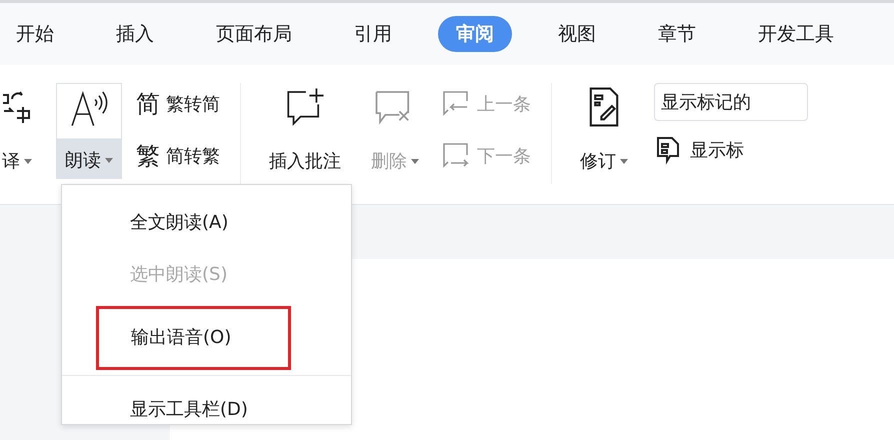 The height and width of the screenshot is (440, 894). Describe the element at coordinates (731, 150) in the screenshot. I see `ribbon-button: 显示标` at that location.